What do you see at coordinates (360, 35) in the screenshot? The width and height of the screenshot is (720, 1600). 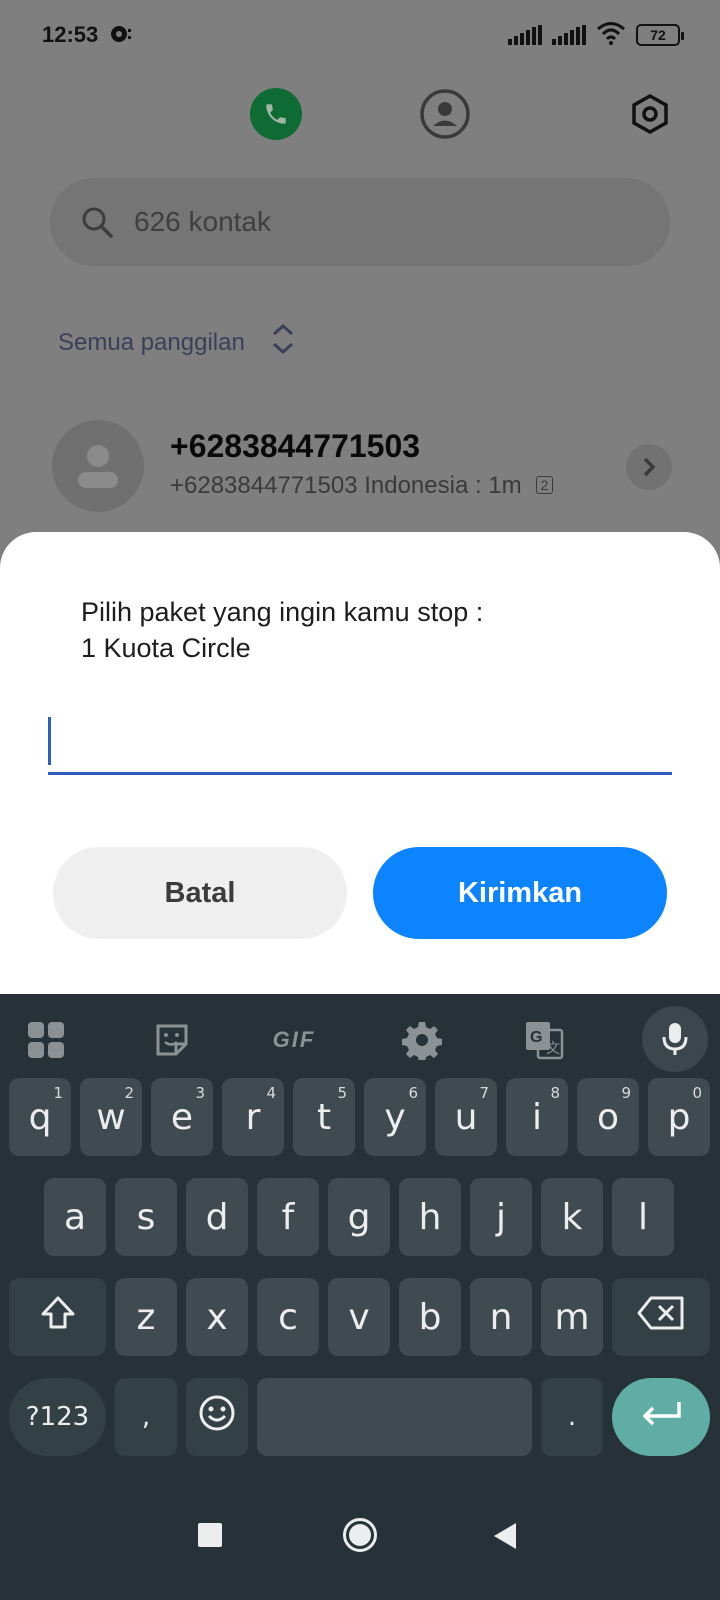 I see `status-bar: 12:53 72` at bounding box center [360, 35].